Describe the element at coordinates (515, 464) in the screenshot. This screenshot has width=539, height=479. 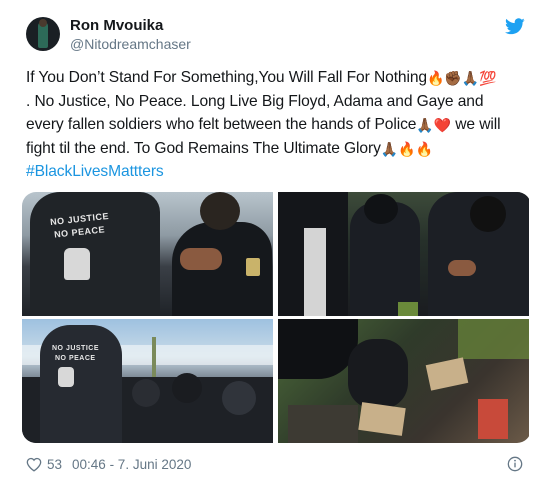
I see `info-icon` at that location.